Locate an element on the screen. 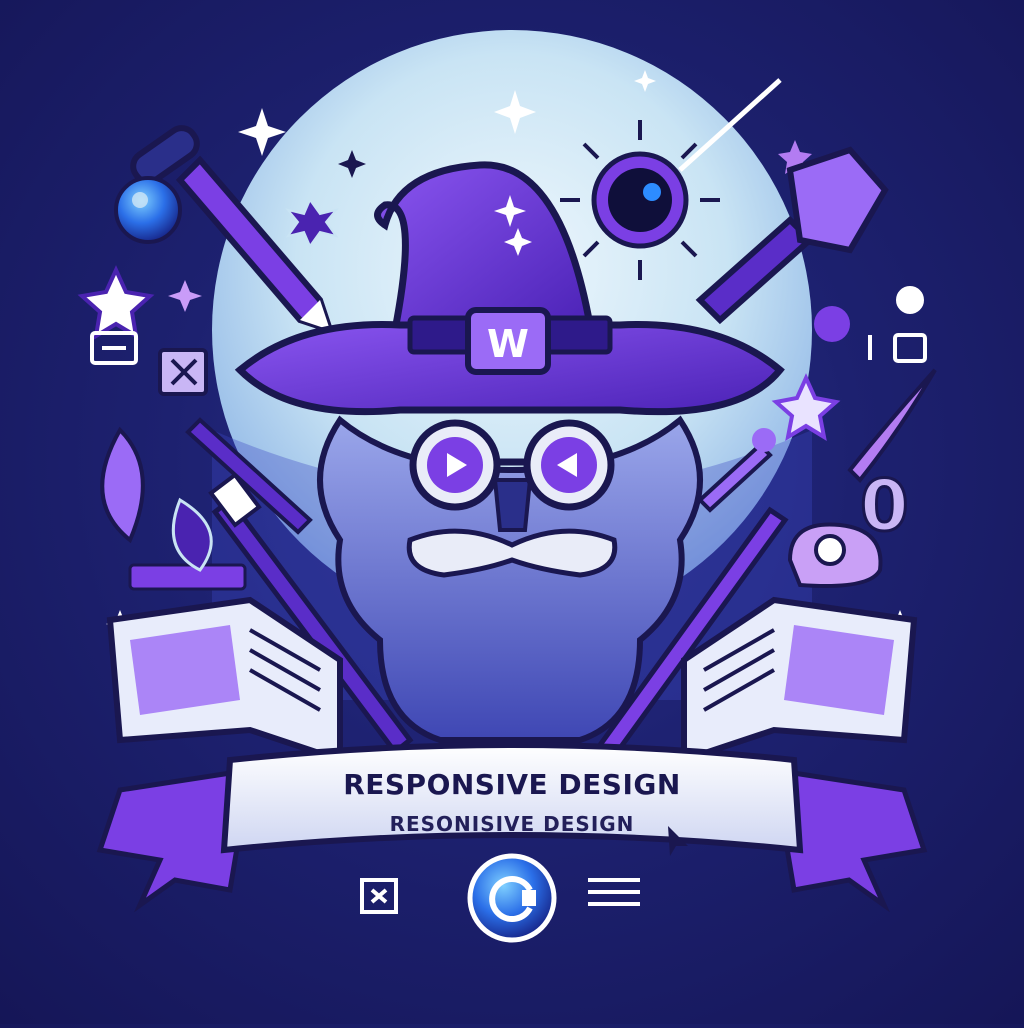 The width and height of the screenshot is (1024, 1028). cursor-icon is located at coordinates (897, 324).